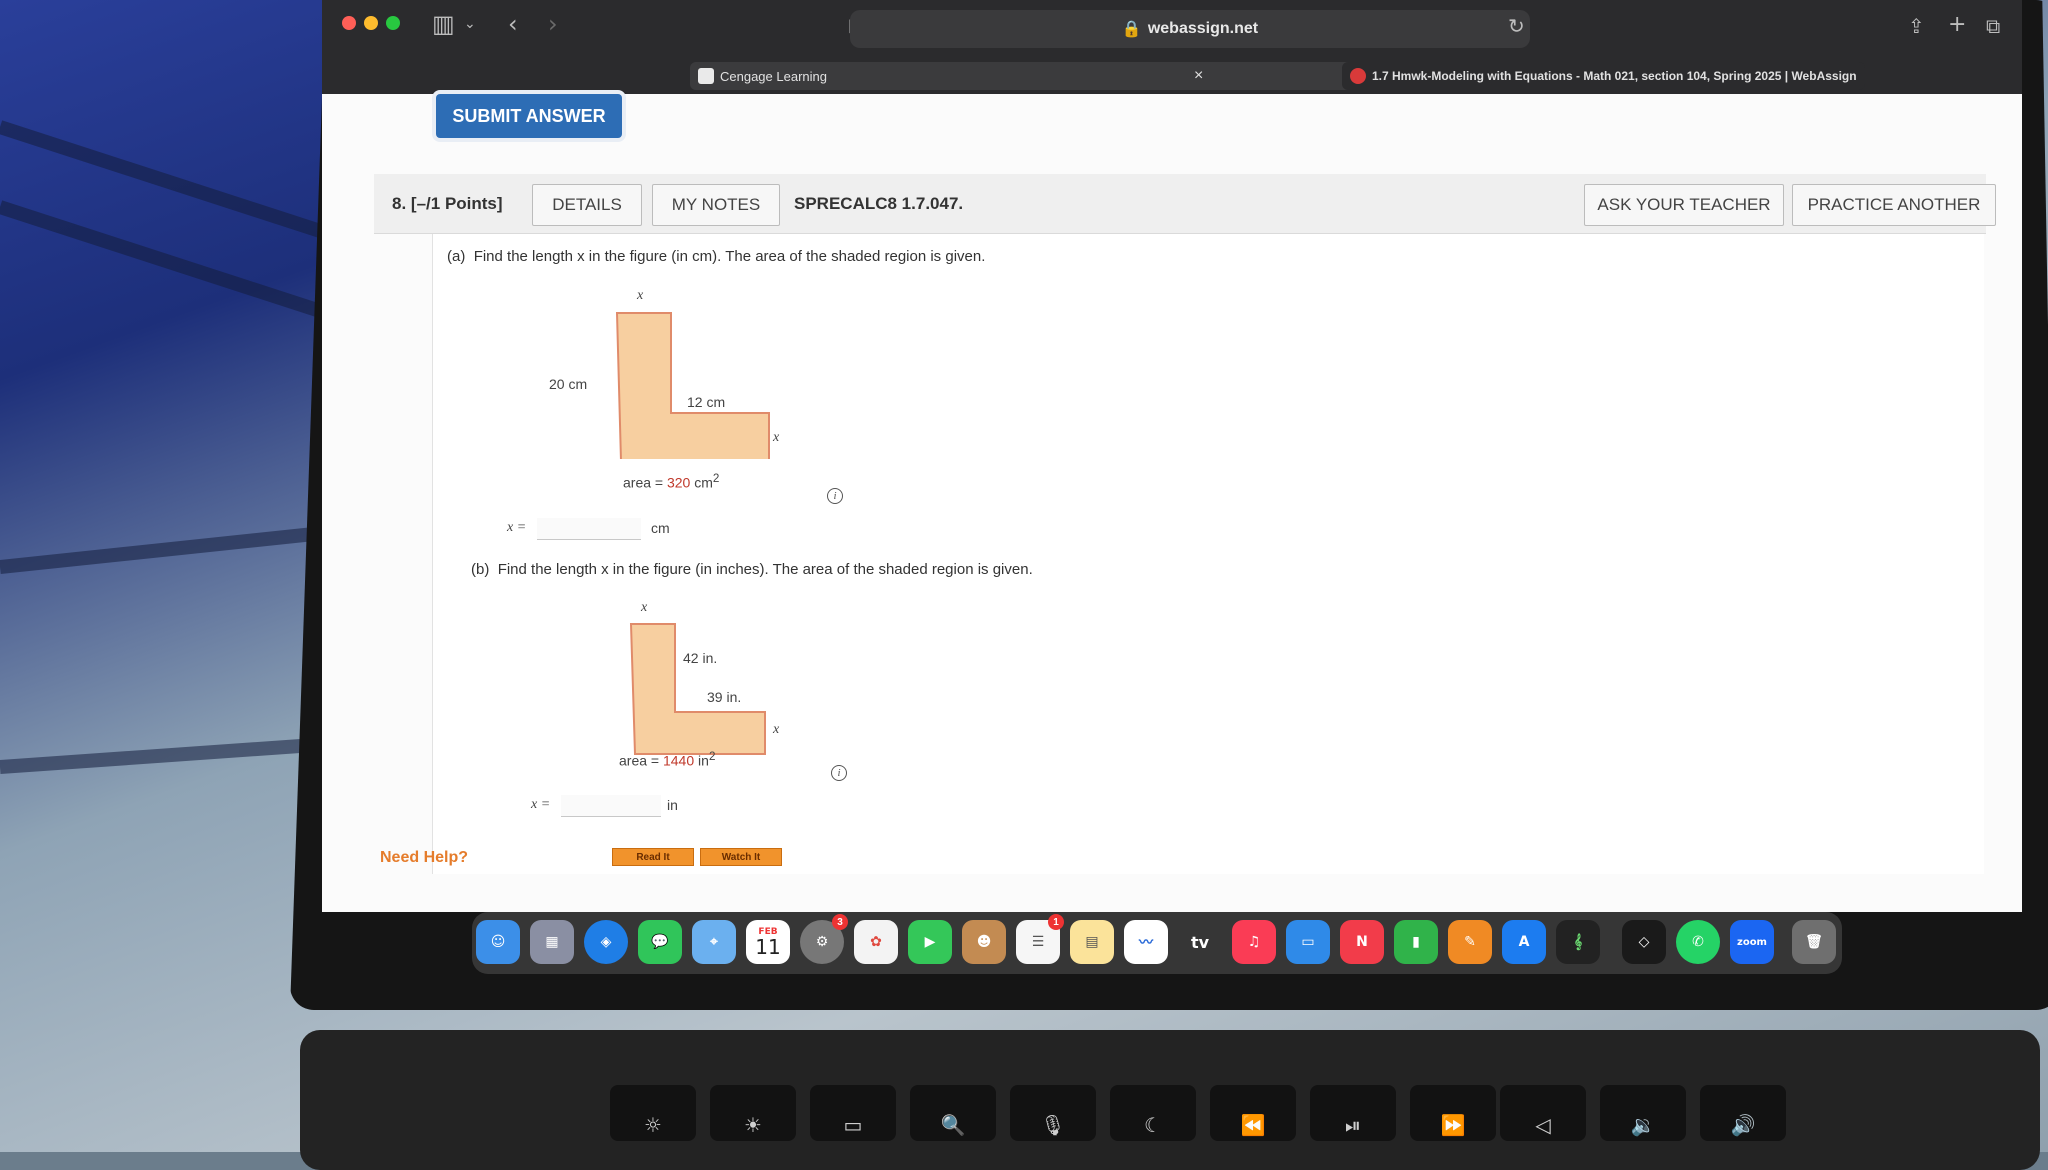  What do you see at coordinates (1358, 76) in the screenshot?
I see `webassign-icon` at bounding box center [1358, 76].